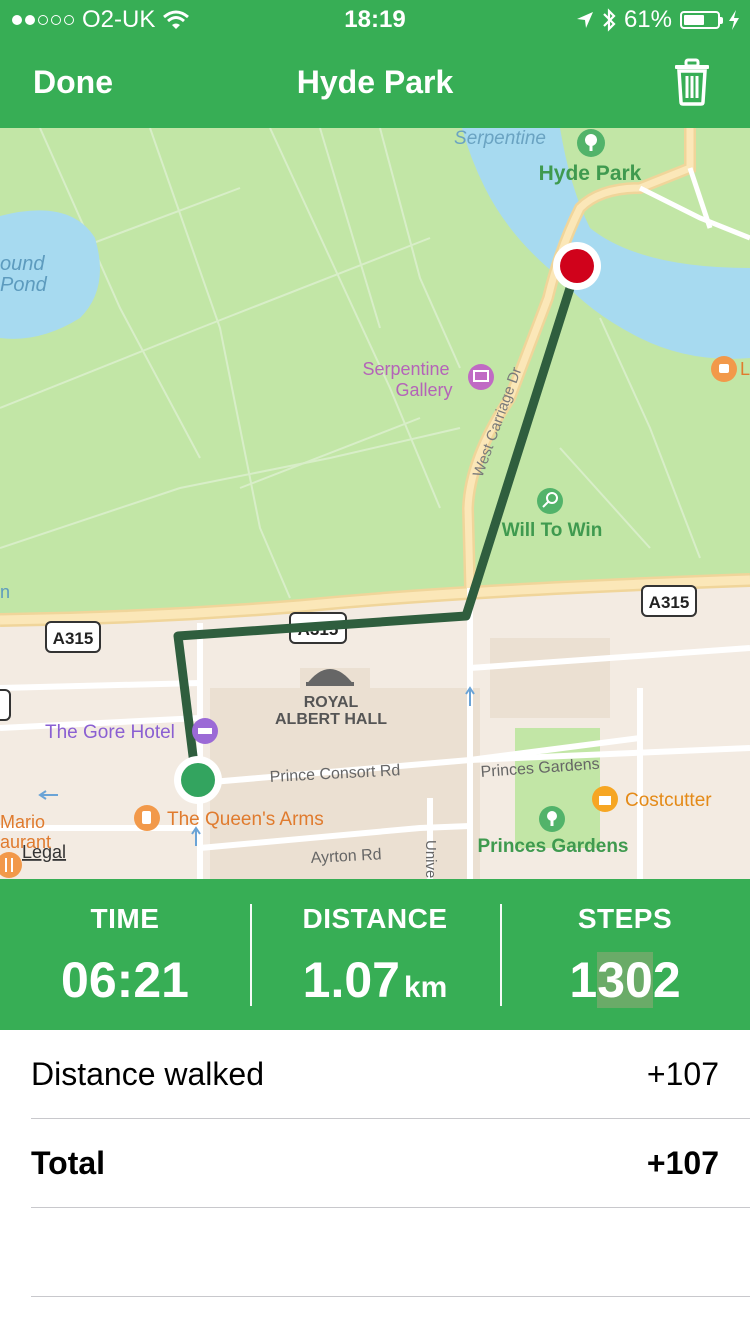 This screenshot has width=750, height=1334. I want to click on a315-shield-left: A315, so click(73, 637).